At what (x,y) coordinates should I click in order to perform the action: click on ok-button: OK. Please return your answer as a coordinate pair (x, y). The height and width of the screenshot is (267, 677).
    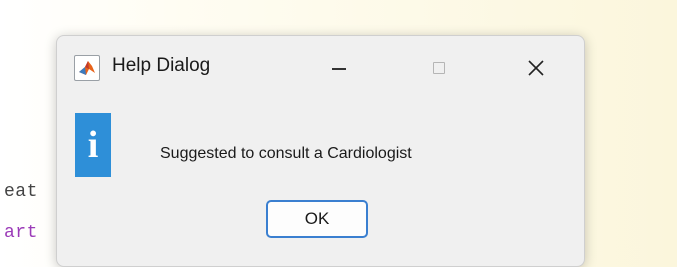
    Looking at the image, I should click on (317, 219).